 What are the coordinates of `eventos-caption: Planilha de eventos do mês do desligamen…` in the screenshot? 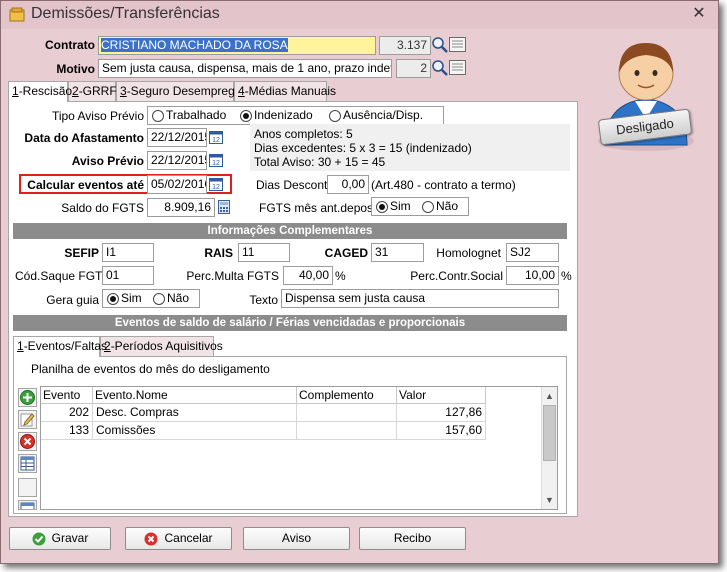 It's located at (150, 369).